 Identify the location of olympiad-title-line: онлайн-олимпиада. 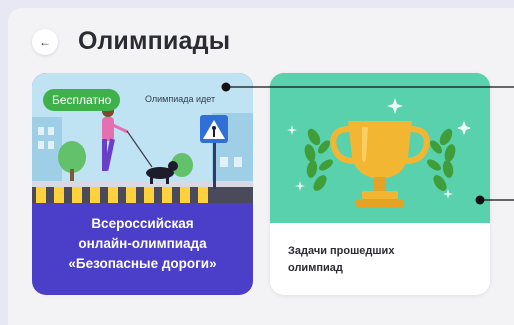
(142, 243).